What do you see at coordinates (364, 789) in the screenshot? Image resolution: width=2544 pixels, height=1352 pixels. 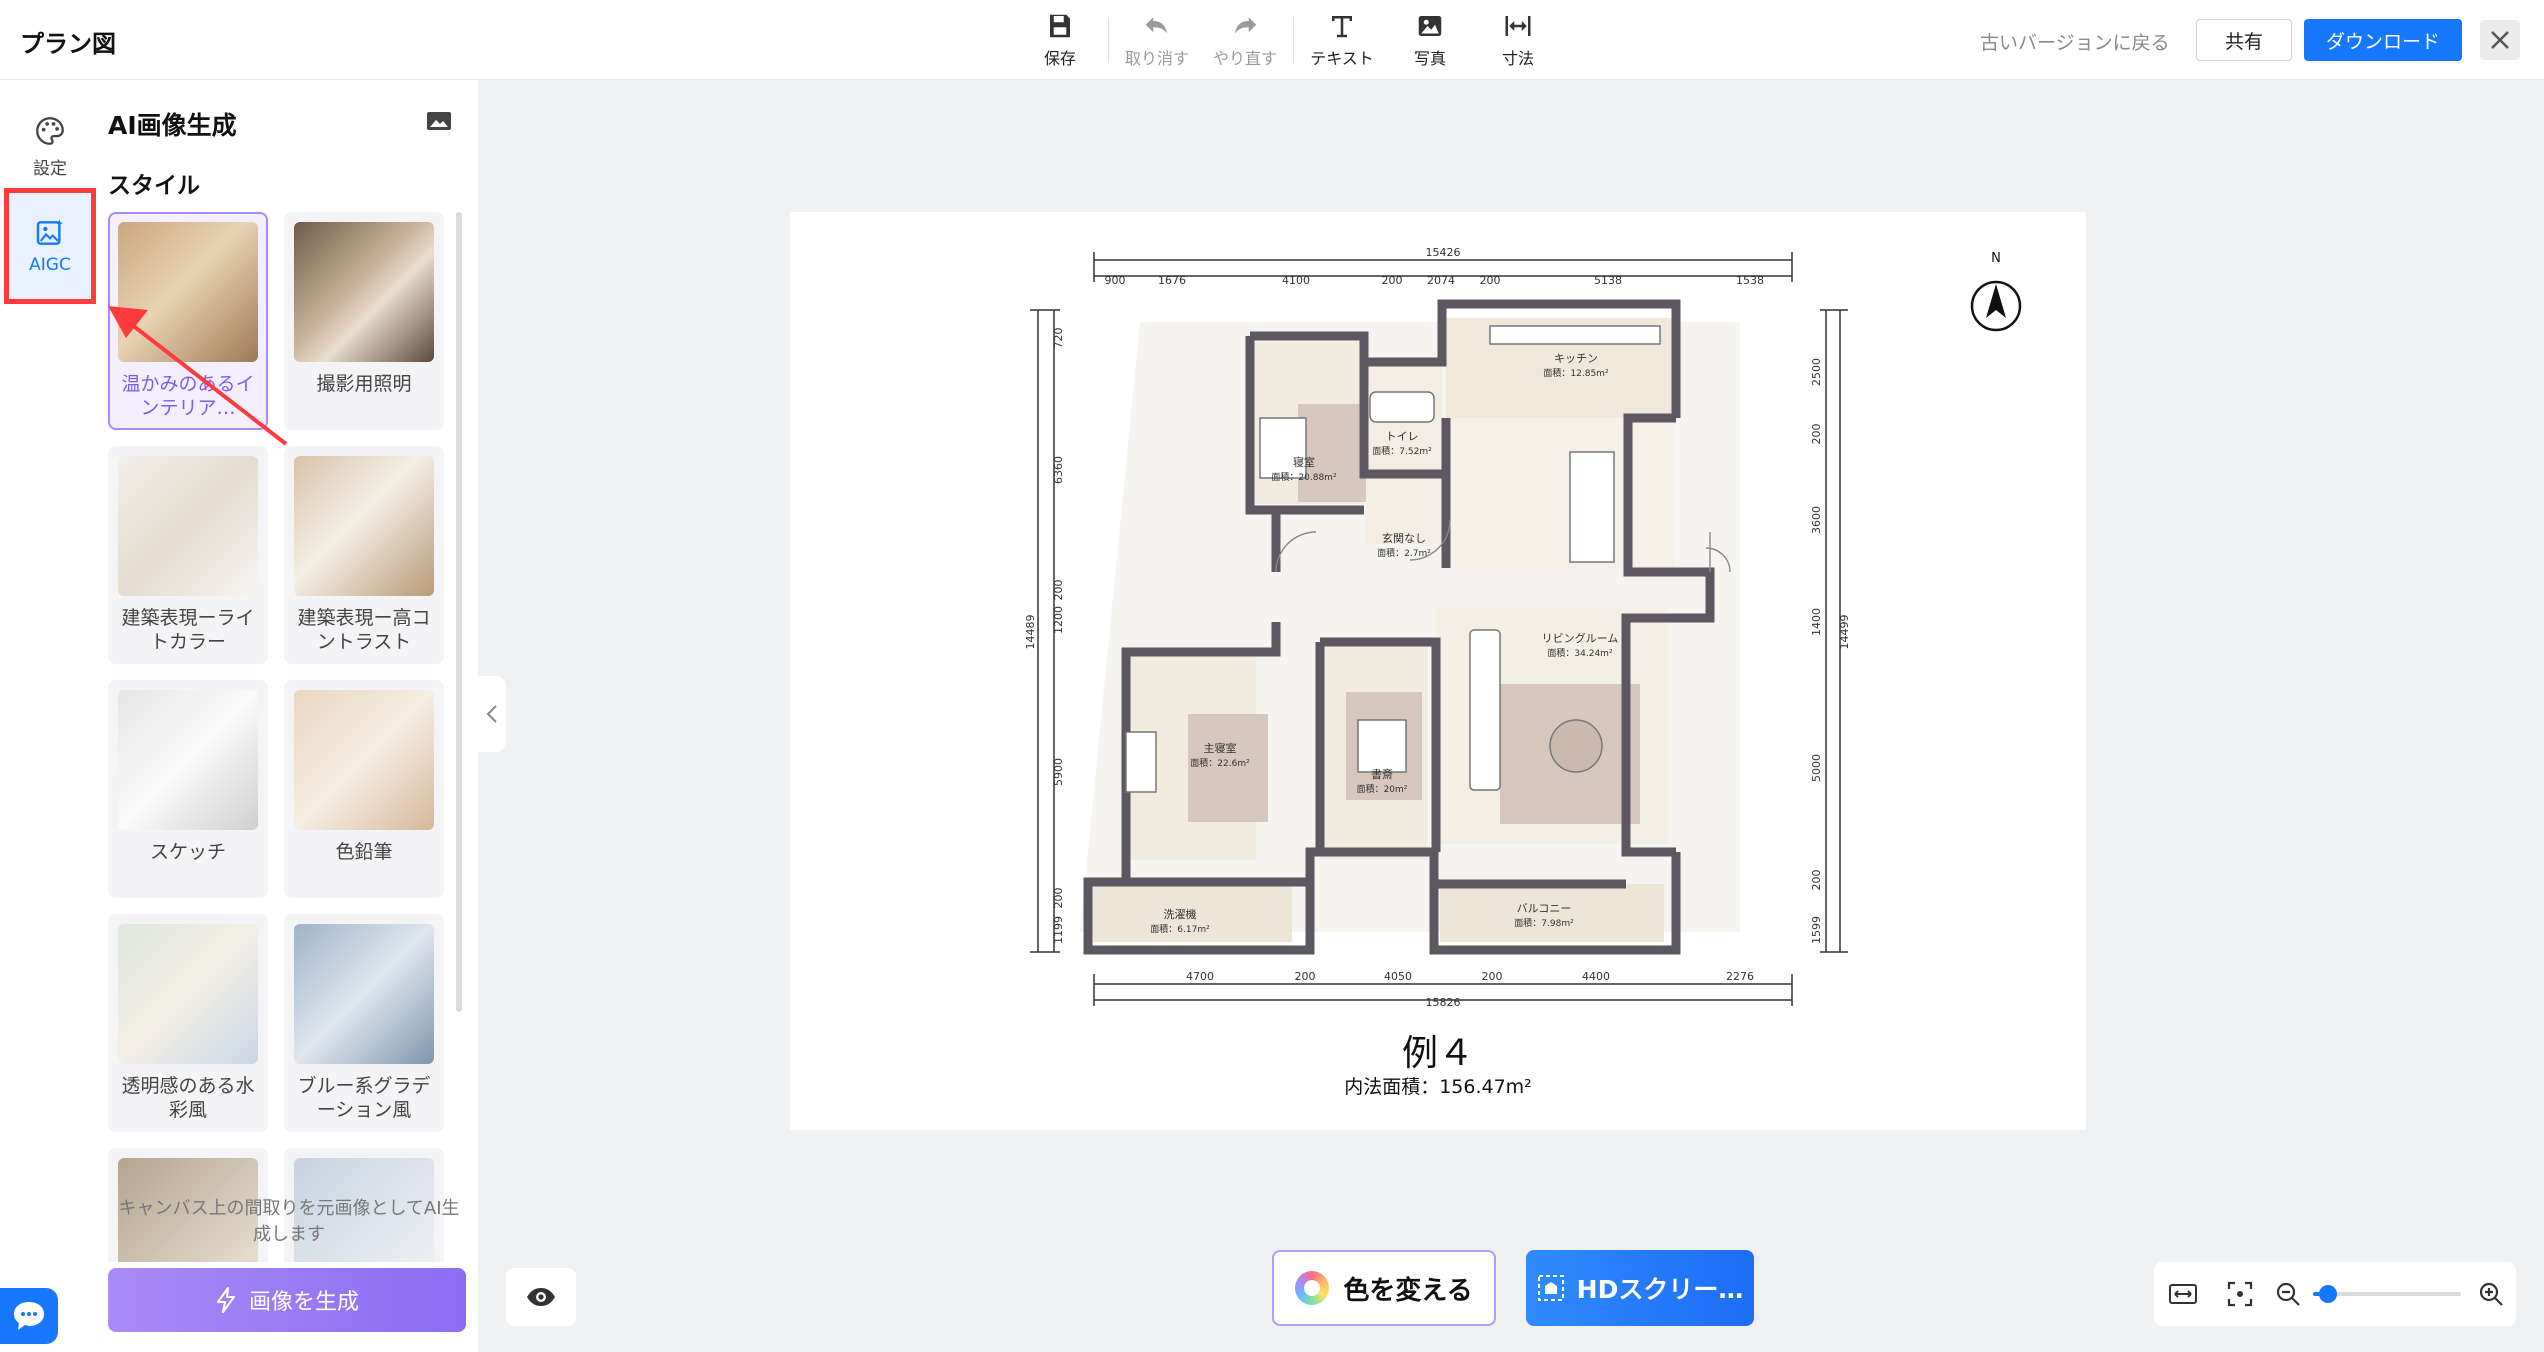 I see `style-card-color-pencil: 色鉛筆` at bounding box center [364, 789].